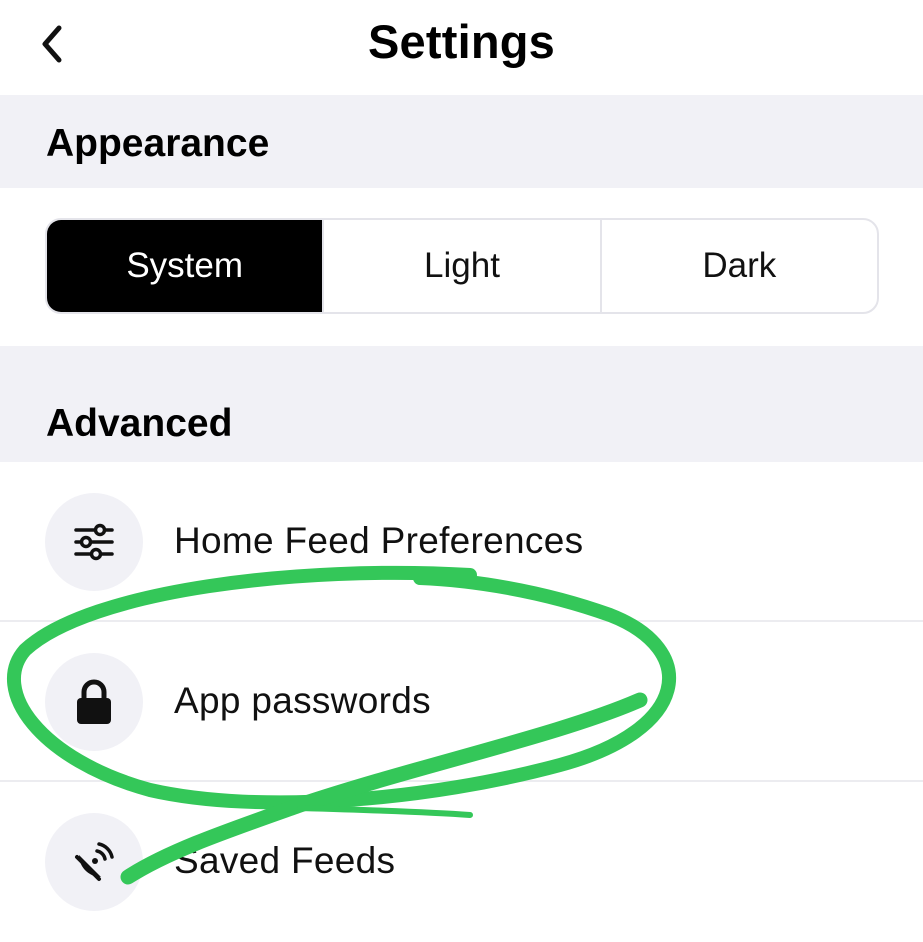 The image size is (923, 942). I want to click on theme-option-system: System, so click(185, 266).